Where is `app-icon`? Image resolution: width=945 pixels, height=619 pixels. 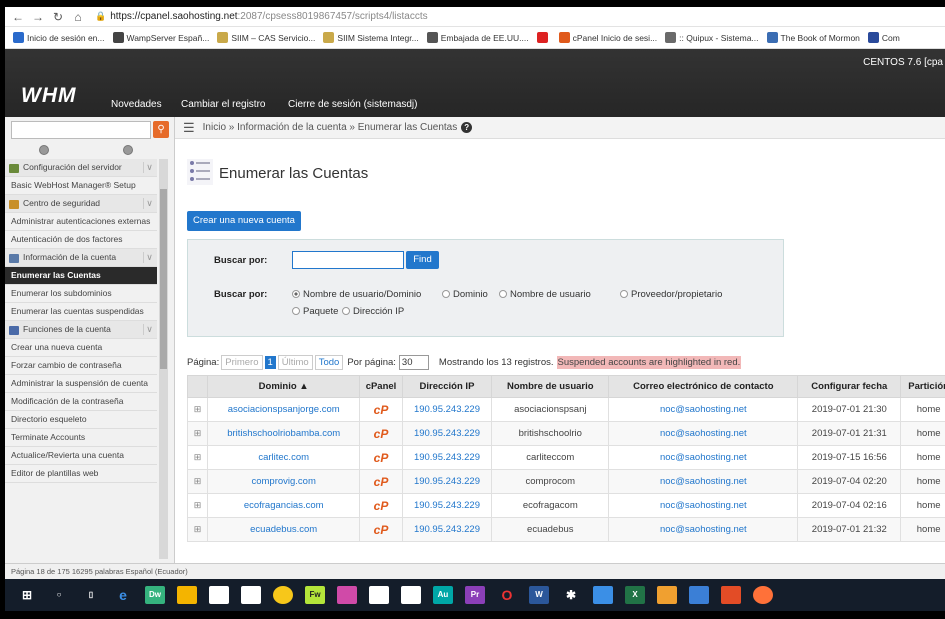
app-icon is located at coordinates (347, 595).